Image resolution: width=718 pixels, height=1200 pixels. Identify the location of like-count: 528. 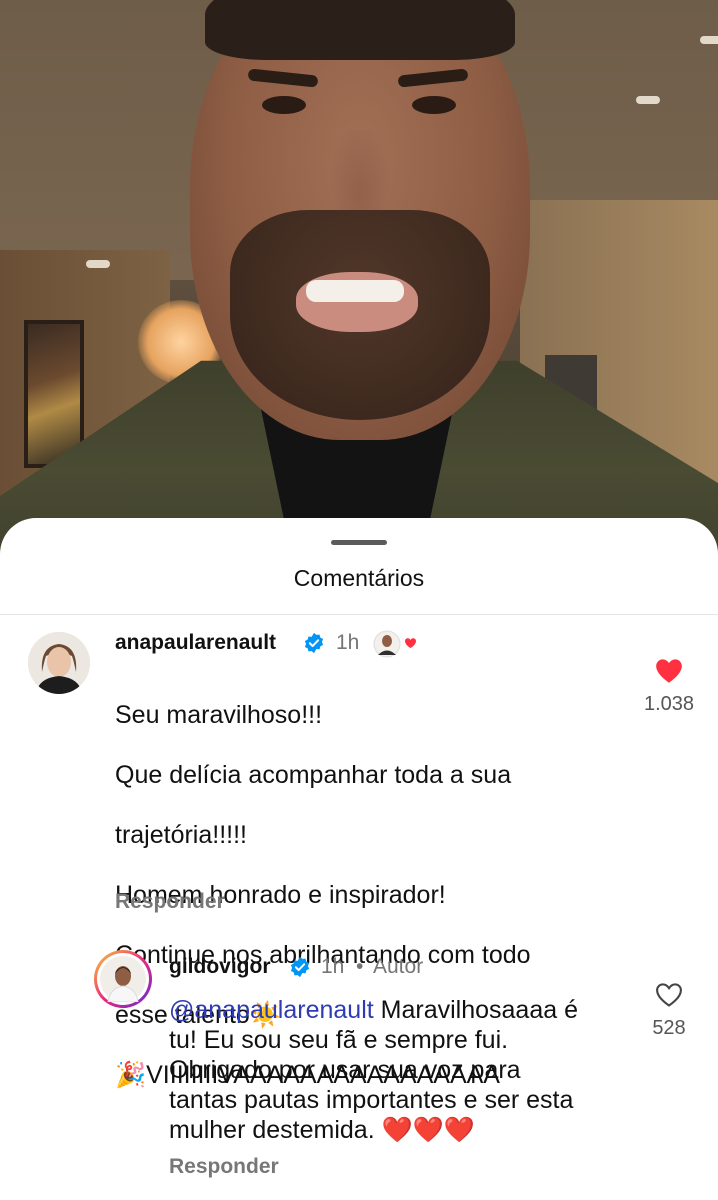
(669, 1028).